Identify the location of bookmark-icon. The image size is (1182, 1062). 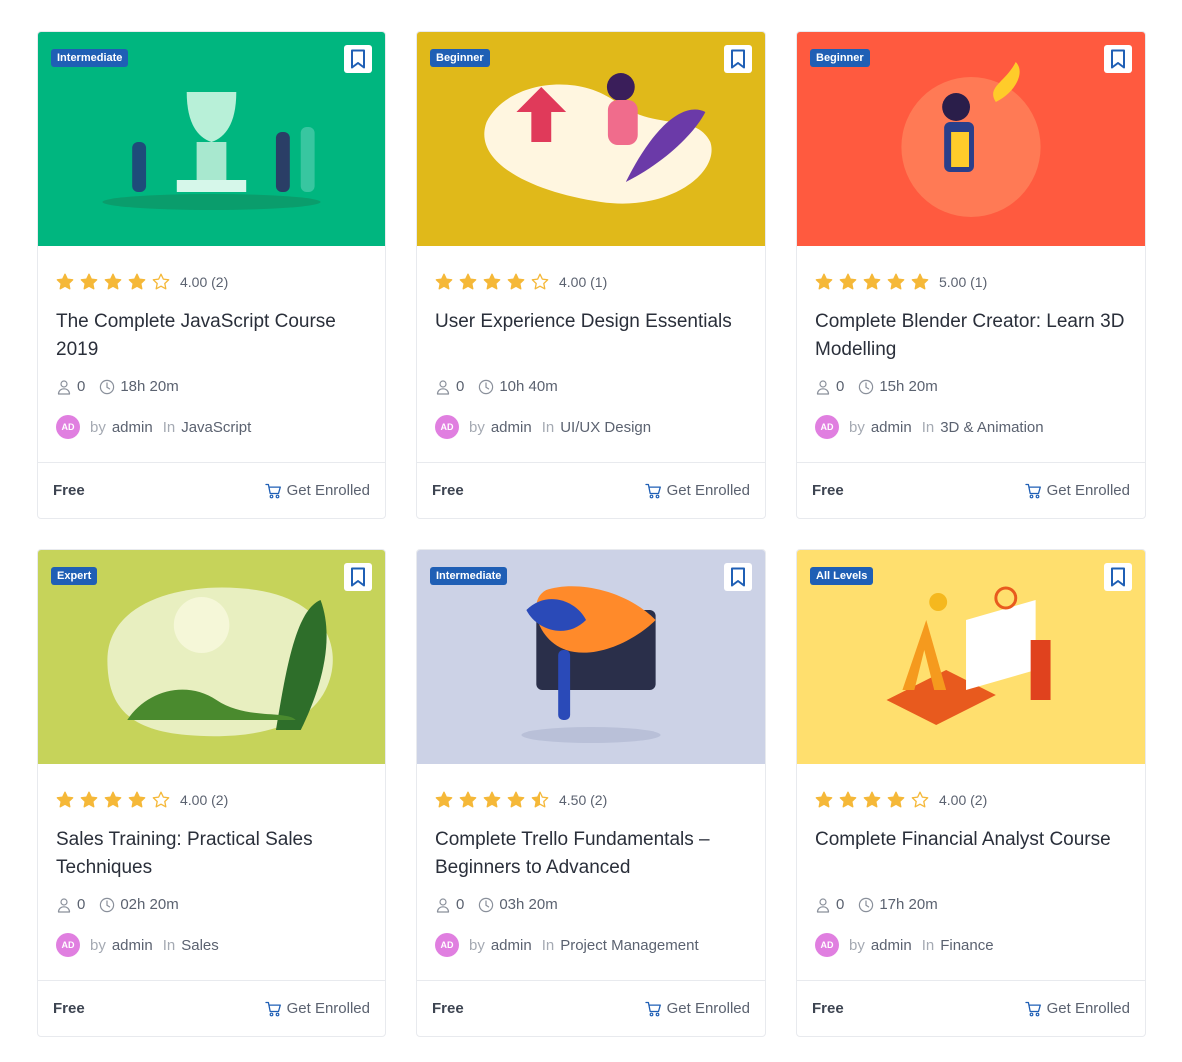
(1118, 577).